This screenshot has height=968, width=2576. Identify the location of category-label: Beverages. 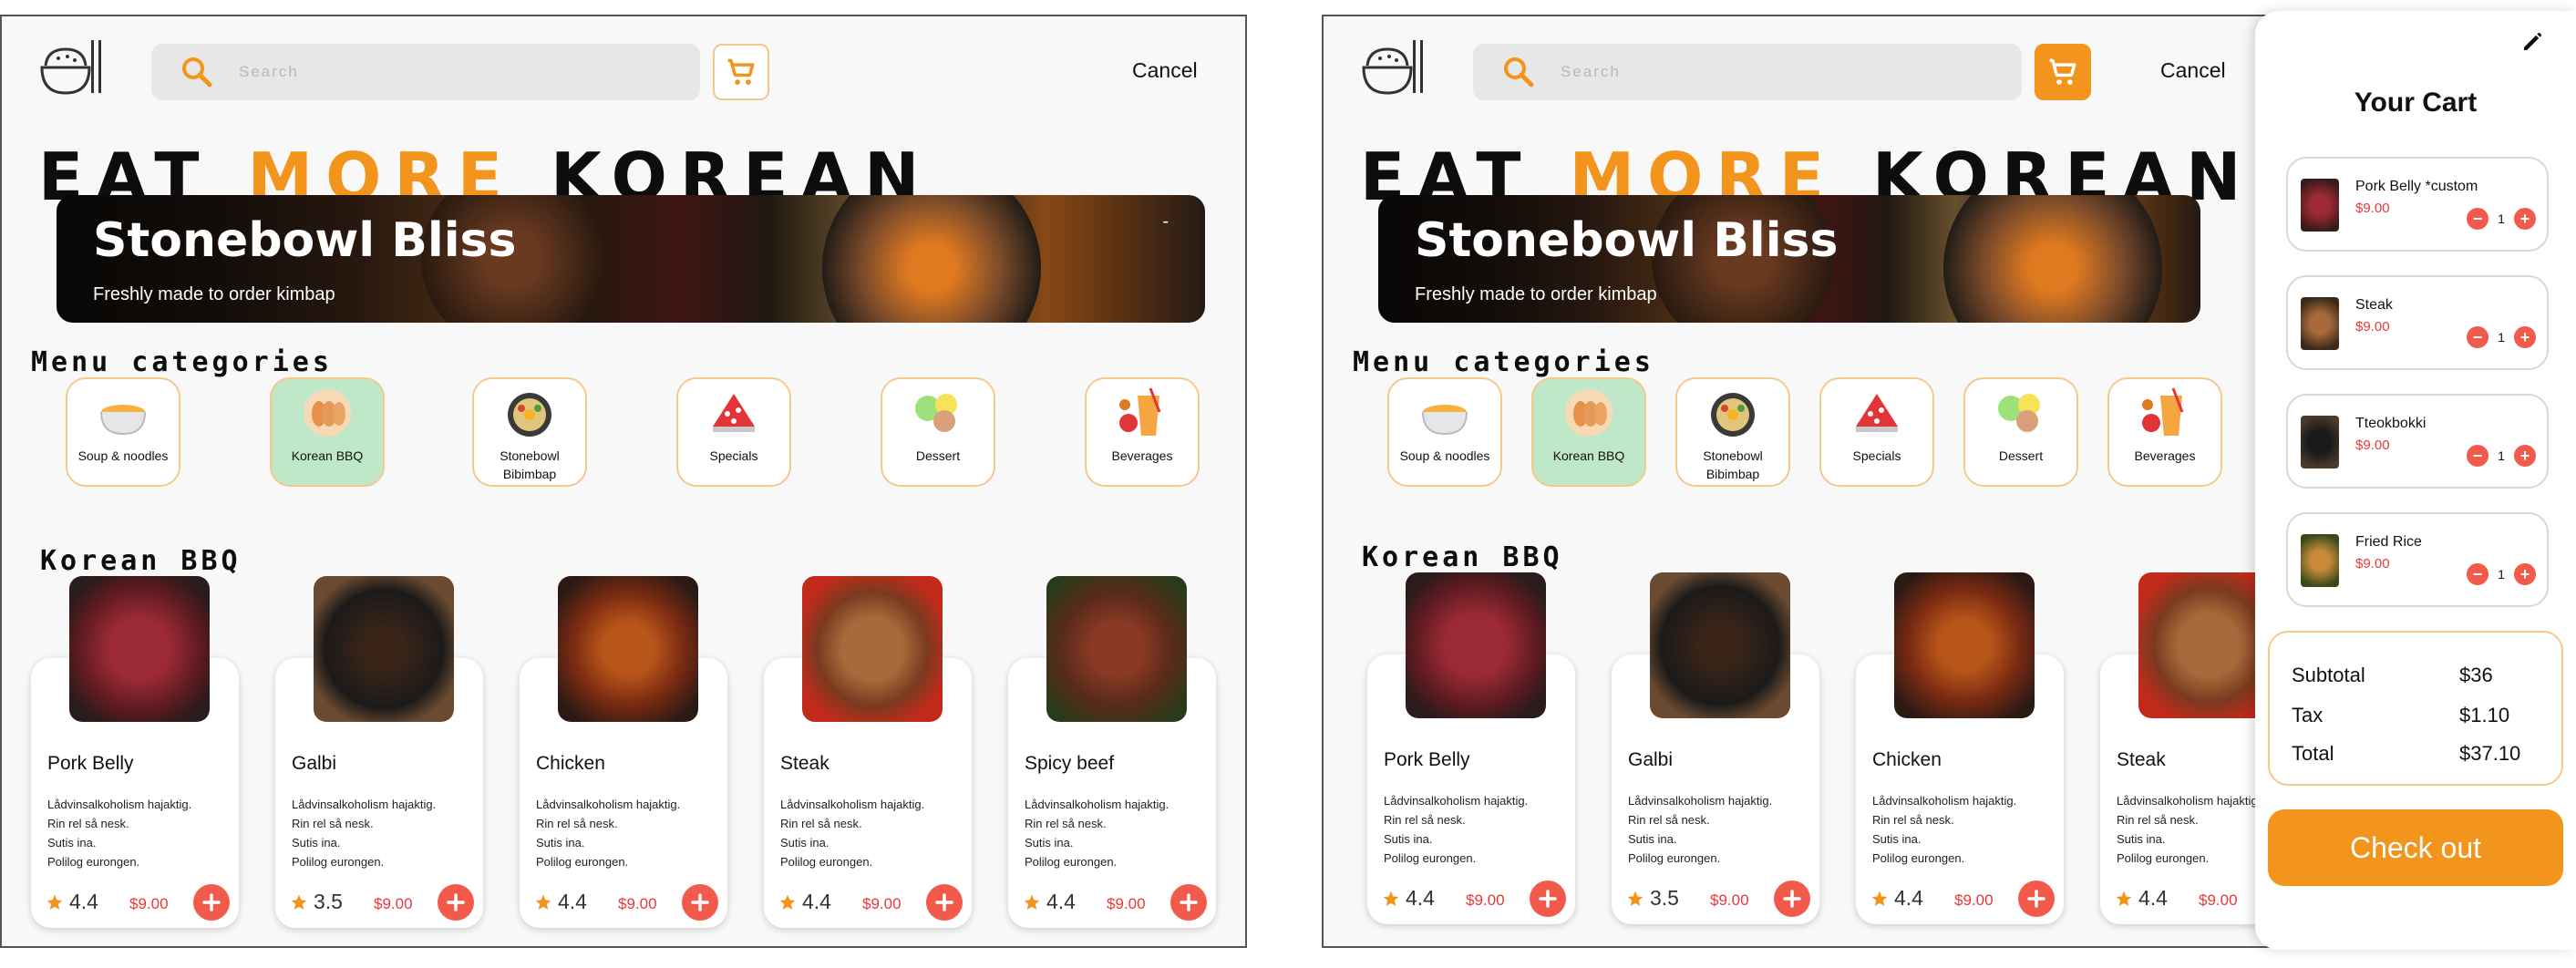
(1142, 455).